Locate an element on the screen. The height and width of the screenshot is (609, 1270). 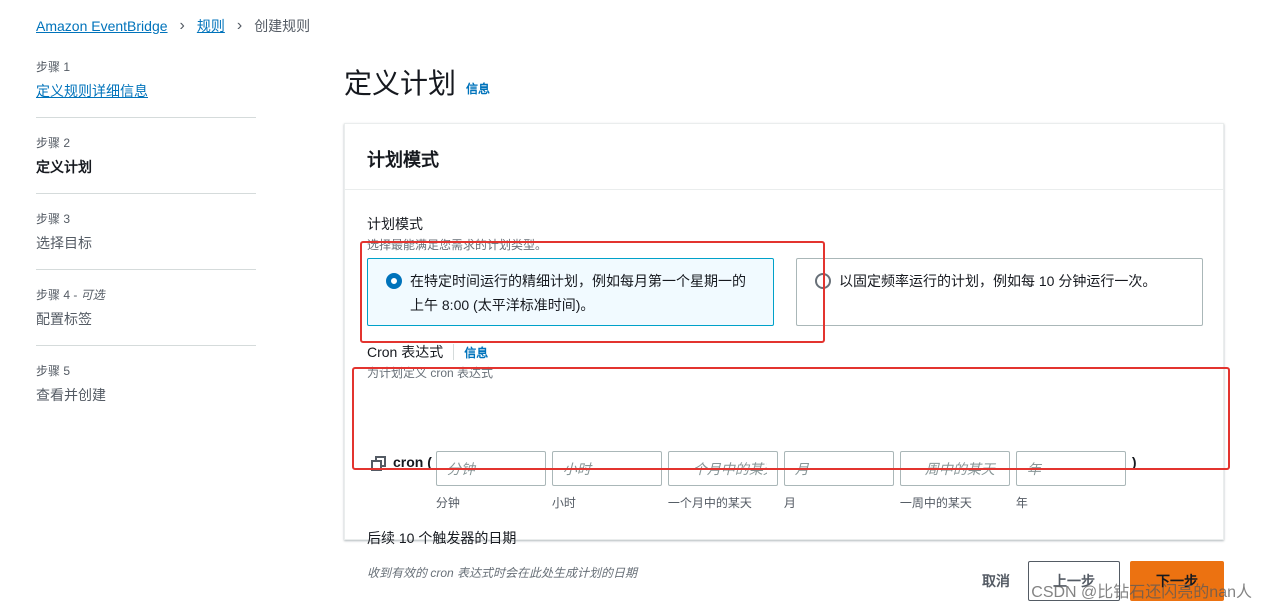
cron-field-sublabel: 分钟 is located at coordinates (447, 503).